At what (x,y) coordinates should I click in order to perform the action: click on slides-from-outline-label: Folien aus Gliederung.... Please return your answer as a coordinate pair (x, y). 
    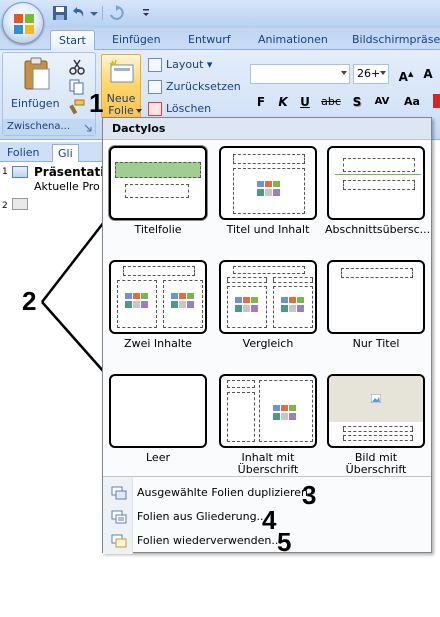
    Looking at the image, I should click on (202, 516).